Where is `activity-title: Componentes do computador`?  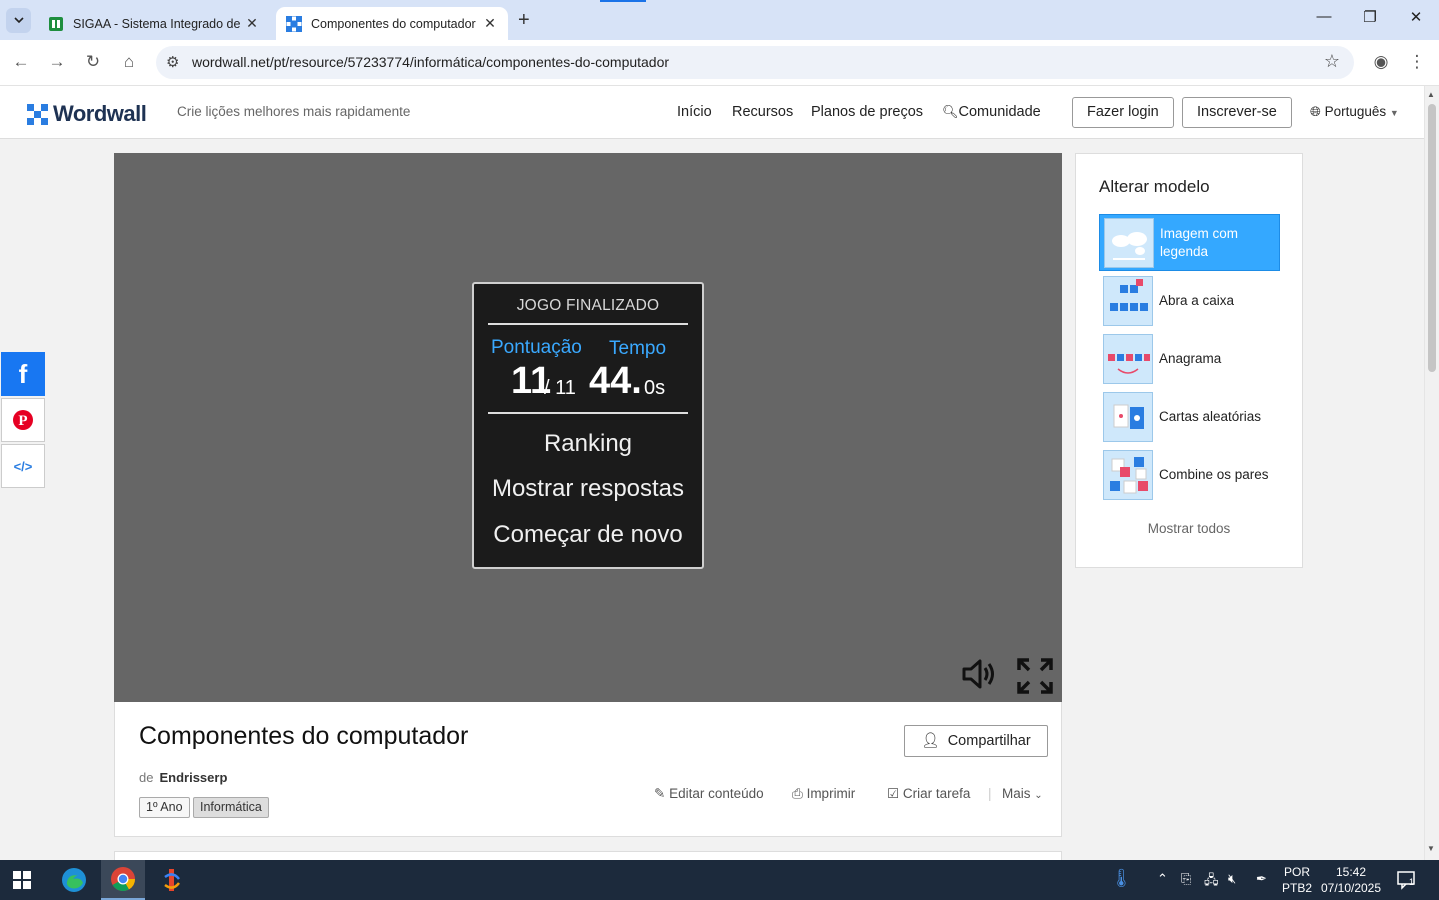
activity-title: Componentes do computador is located at coordinates (304, 736).